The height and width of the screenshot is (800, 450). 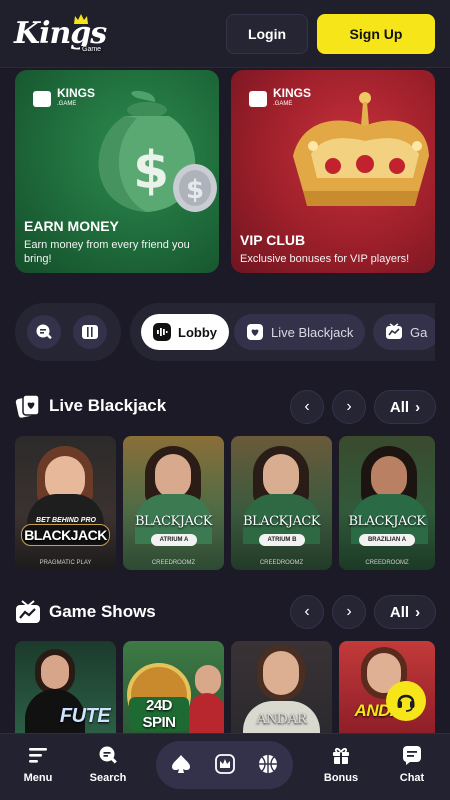 What do you see at coordinates (273, 240) in the screenshot?
I see `promo-title: VIP CLUB` at bounding box center [273, 240].